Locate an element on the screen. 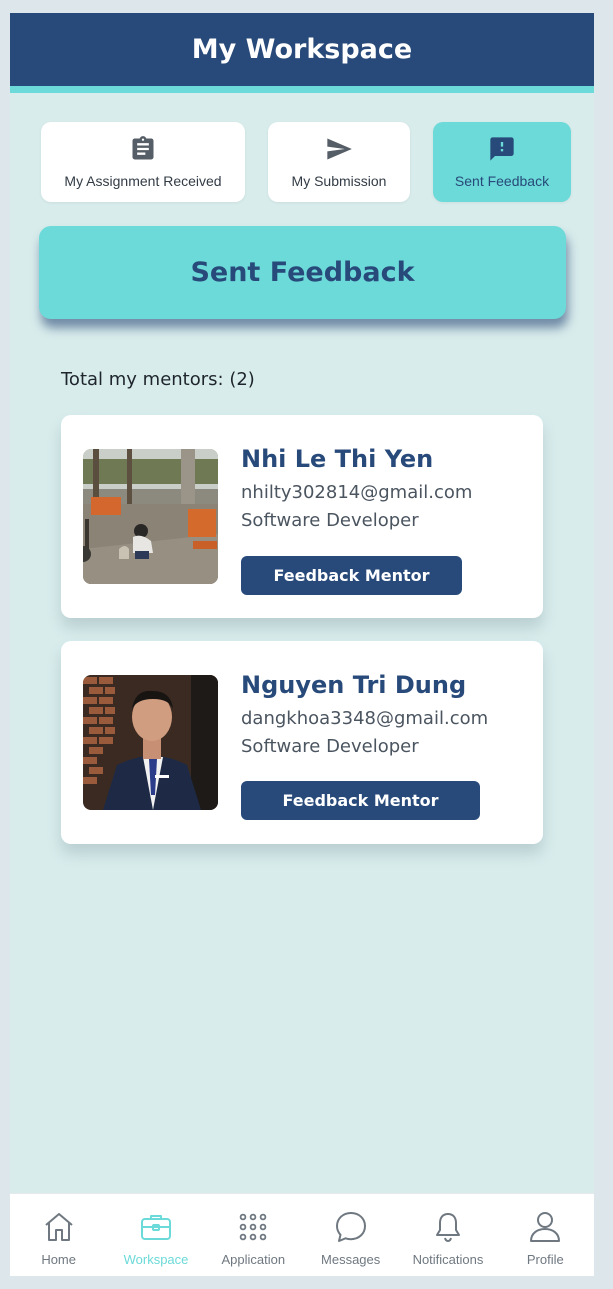 Image resolution: width=613 pixels, height=1289 pixels. tab-label: My Assignment Received is located at coordinates (143, 181).